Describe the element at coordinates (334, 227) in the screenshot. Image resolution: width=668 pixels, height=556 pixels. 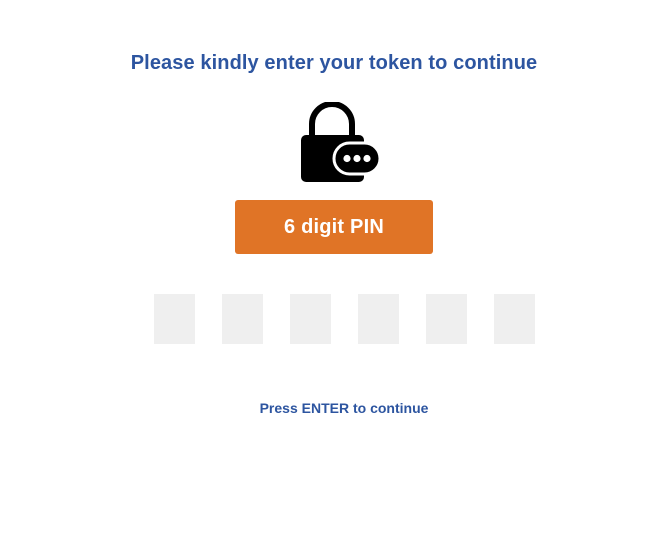
I see `six-digit-pin-button: 6 digit PIN` at that location.